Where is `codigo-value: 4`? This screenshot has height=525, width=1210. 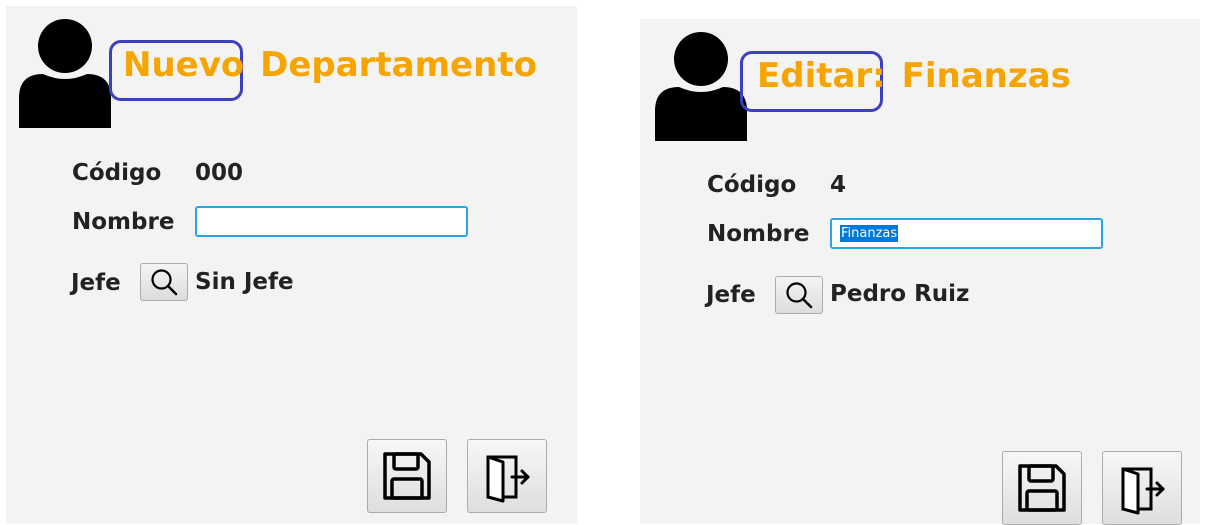 codigo-value: 4 is located at coordinates (838, 185).